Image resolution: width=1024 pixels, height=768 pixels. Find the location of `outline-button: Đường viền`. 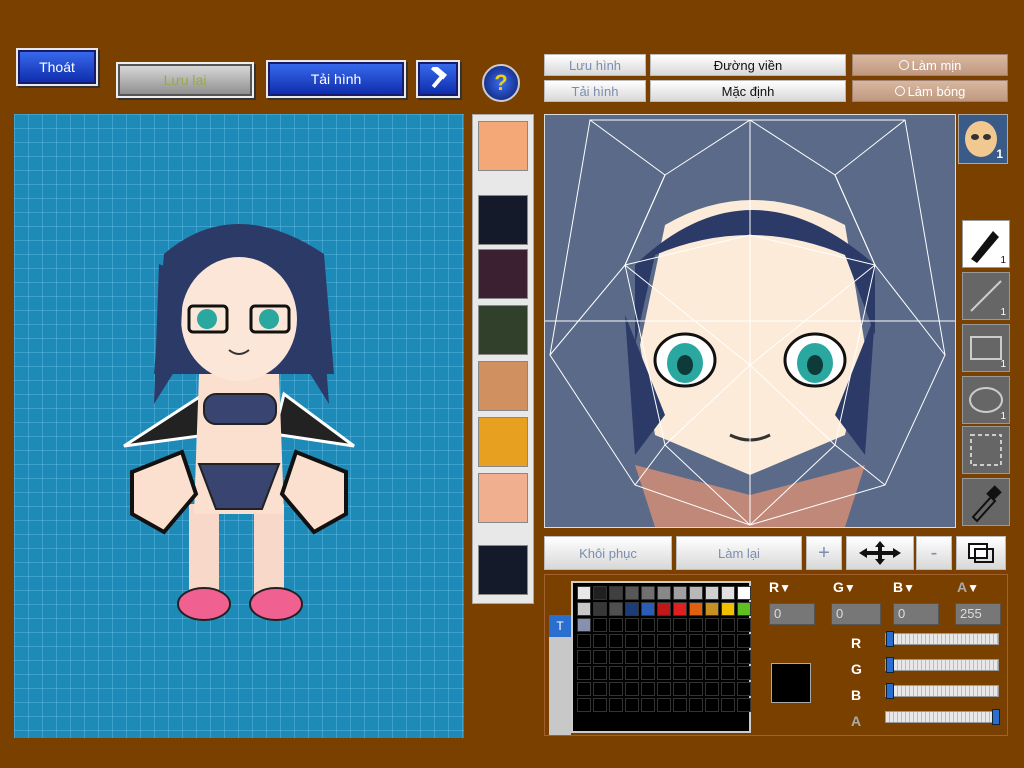

outline-button: Đường viền is located at coordinates (748, 65).